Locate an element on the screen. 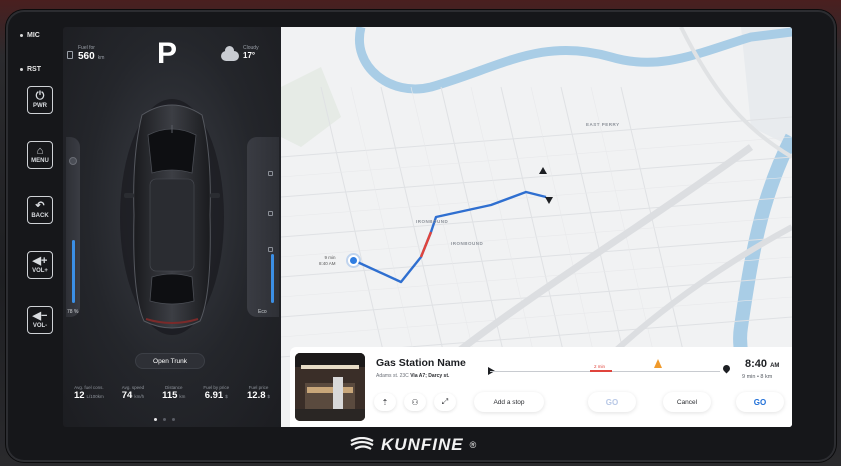  cancel-button: Cancel is located at coordinates (687, 402).